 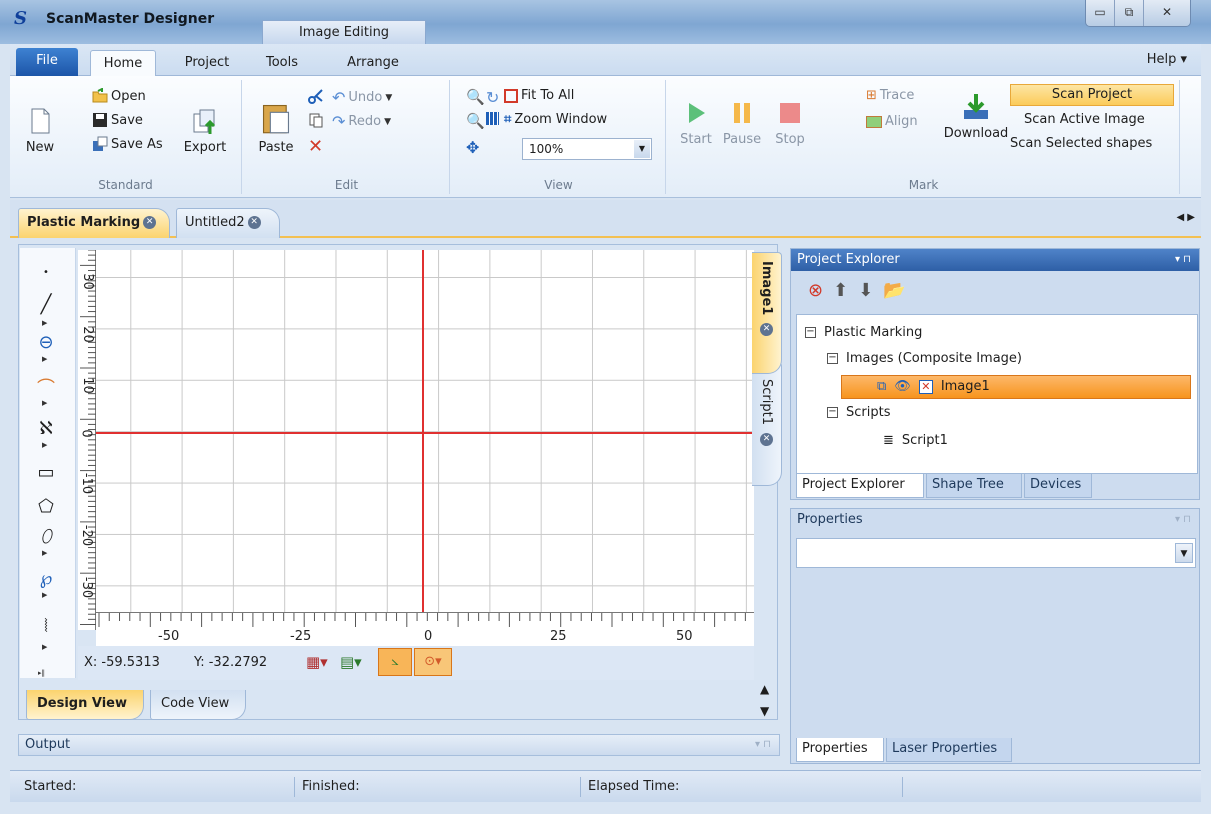 I want to click on tab-project-explorer: Project Explorer, so click(x=860, y=486).